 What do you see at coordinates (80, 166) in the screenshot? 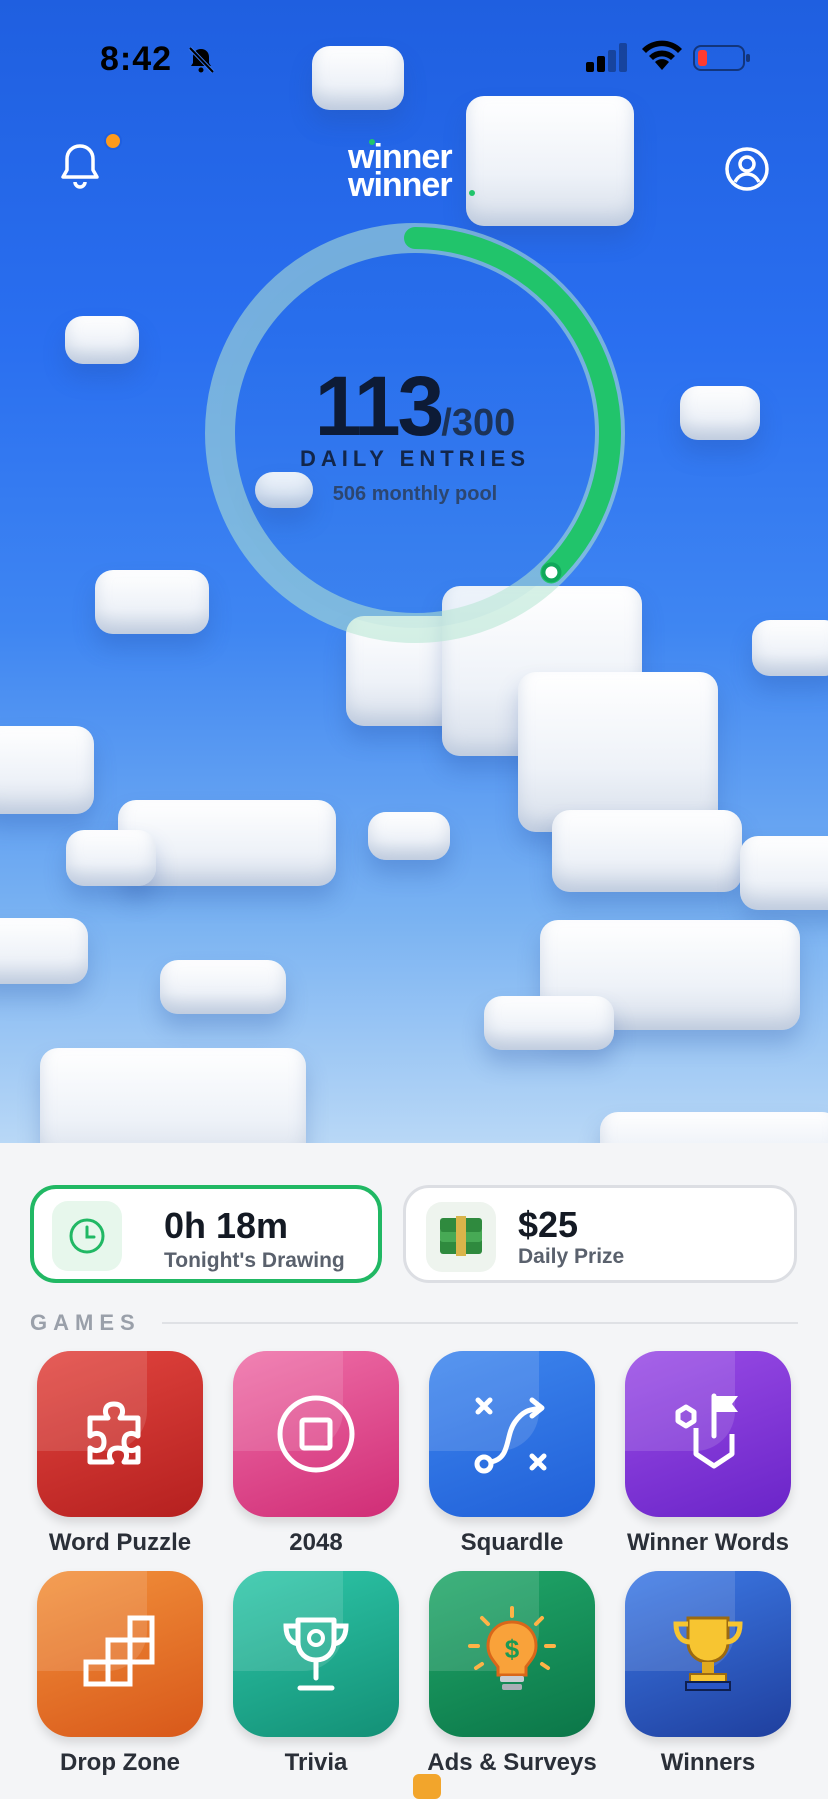
I see `bell-icon` at bounding box center [80, 166].